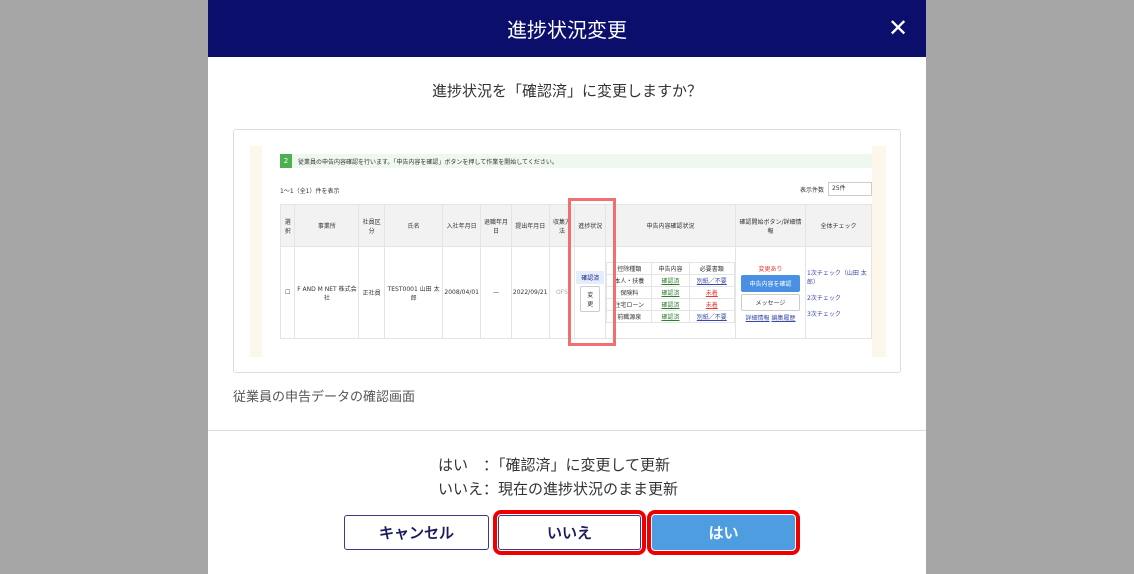 The height and width of the screenshot is (574, 1134). Describe the element at coordinates (712, 268) in the screenshot. I see `sub-header: 必要書類` at that location.